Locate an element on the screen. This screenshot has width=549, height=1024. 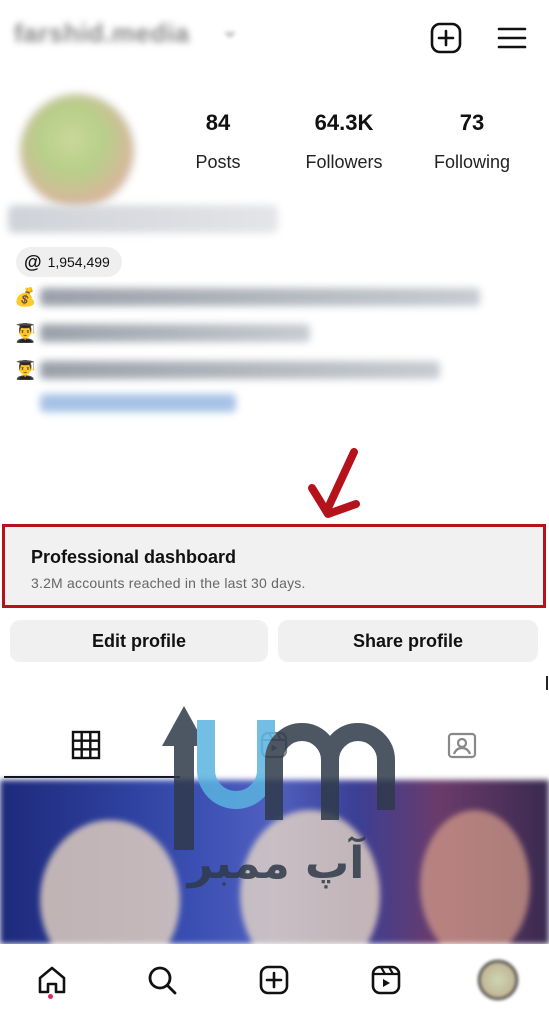
dashboard-title: Professional dashboard is located at coordinates (134, 557).